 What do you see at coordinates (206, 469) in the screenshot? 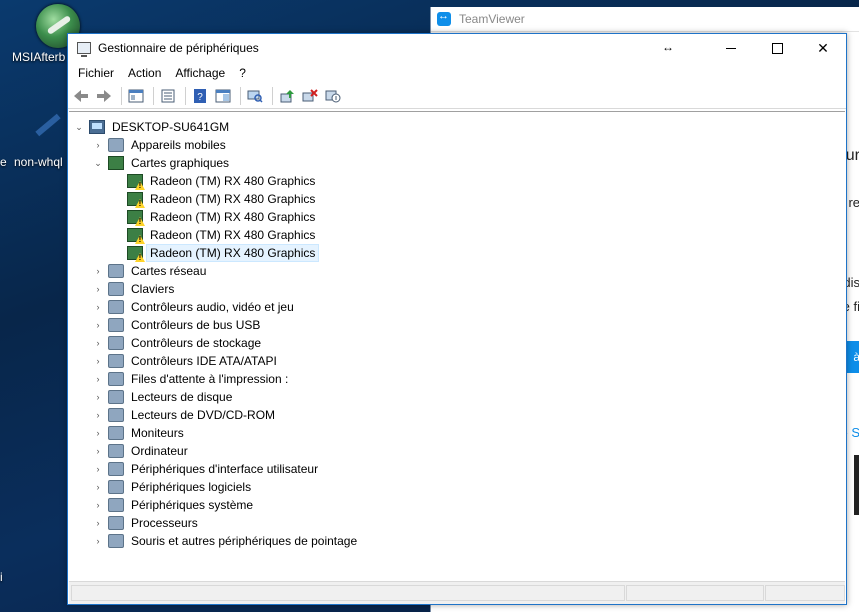
I see `tree-item-hid: › Périphériques d'interface utilisateur` at bounding box center [206, 469].